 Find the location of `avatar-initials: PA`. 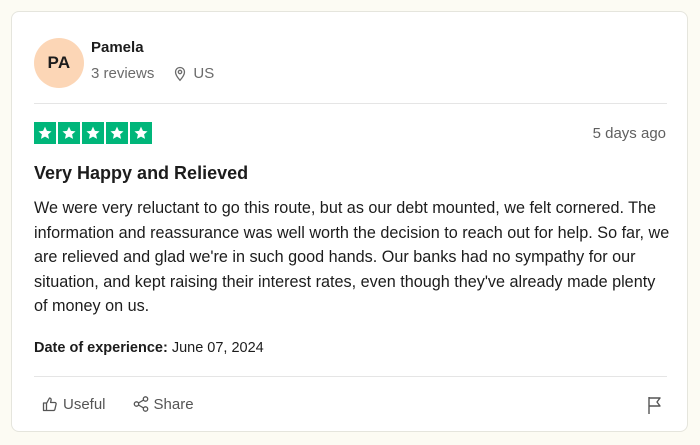

avatar-initials: PA is located at coordinates (59, 62).